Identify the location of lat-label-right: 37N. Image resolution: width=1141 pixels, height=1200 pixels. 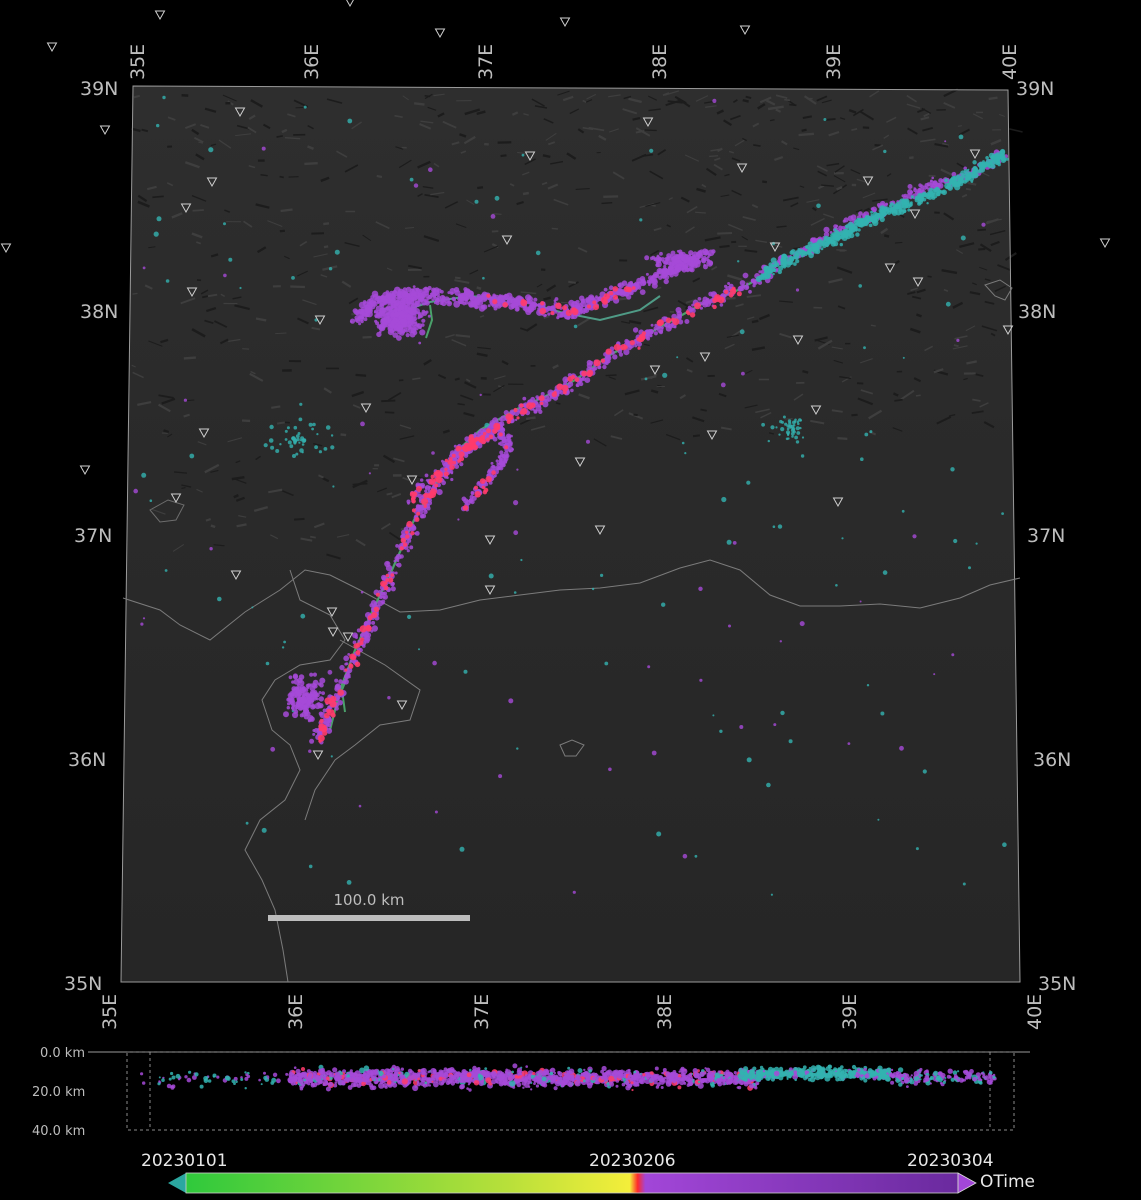
(1046, 536).